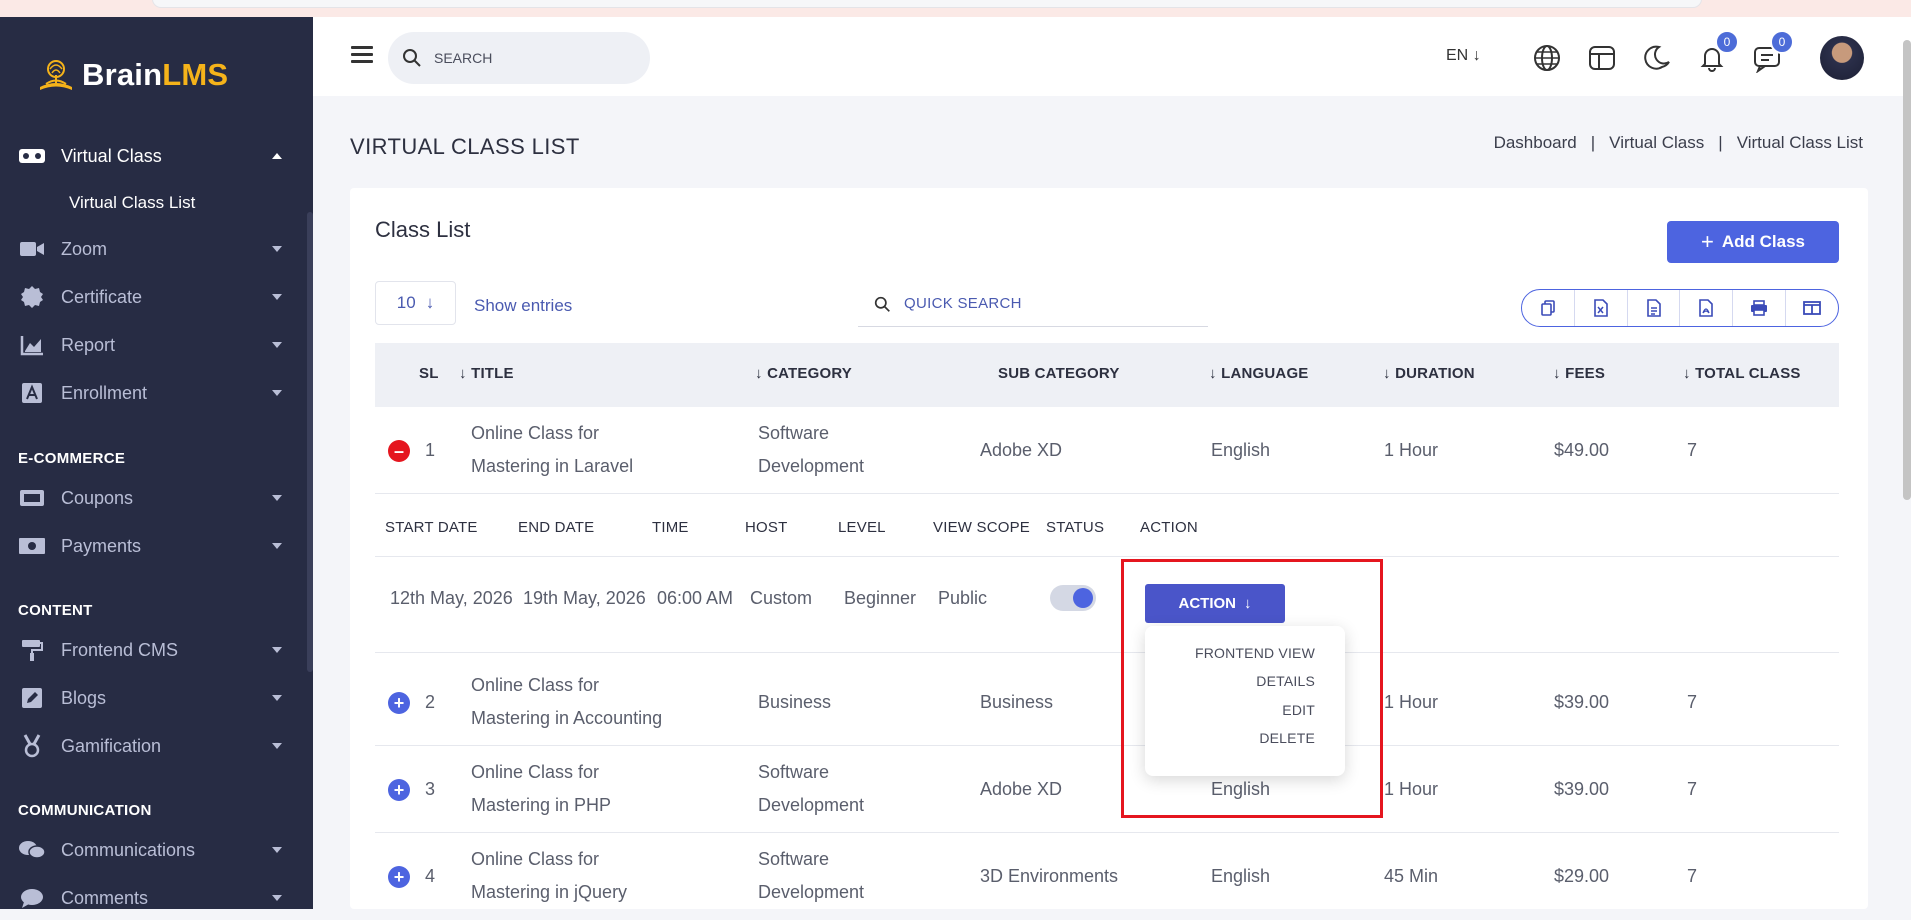  I want to click on arrow-down-icon: ↓, so click(430, 302).